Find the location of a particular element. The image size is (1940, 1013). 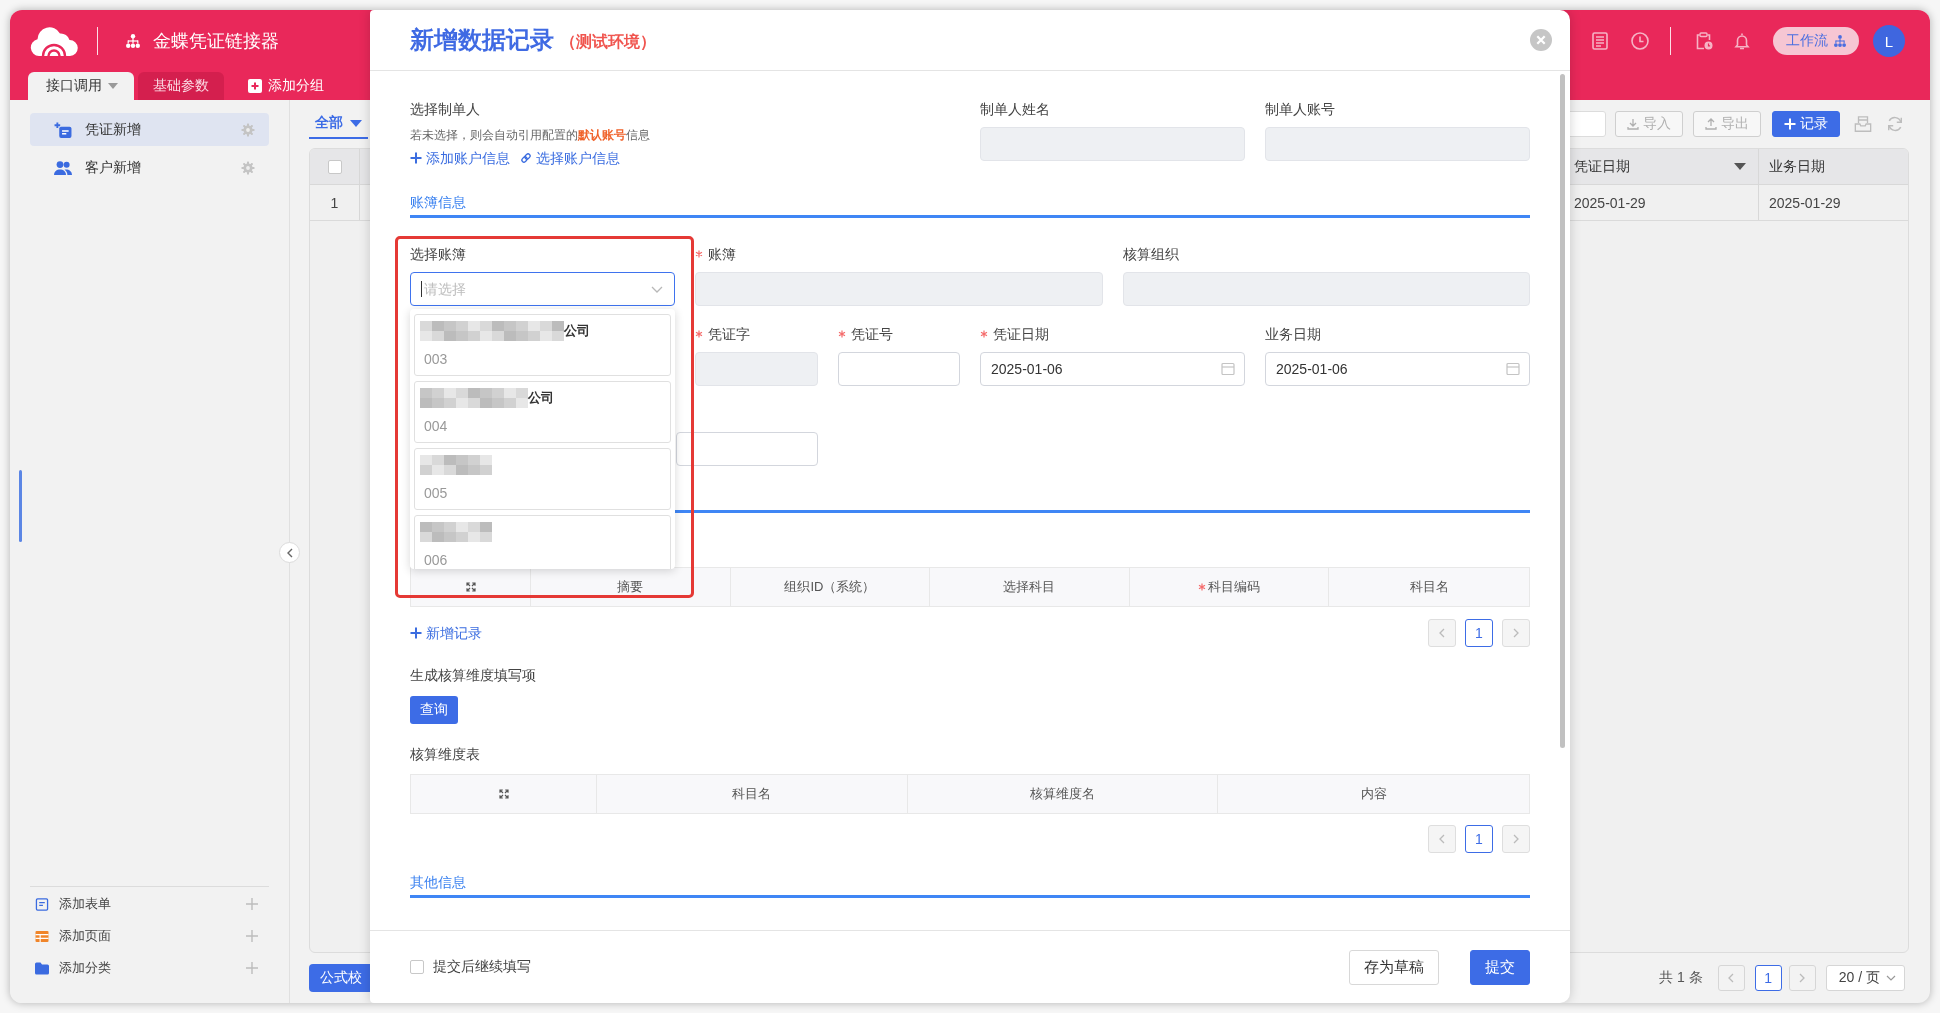

dropdown-option: 公司 004 is located at coordinates (542, 412).